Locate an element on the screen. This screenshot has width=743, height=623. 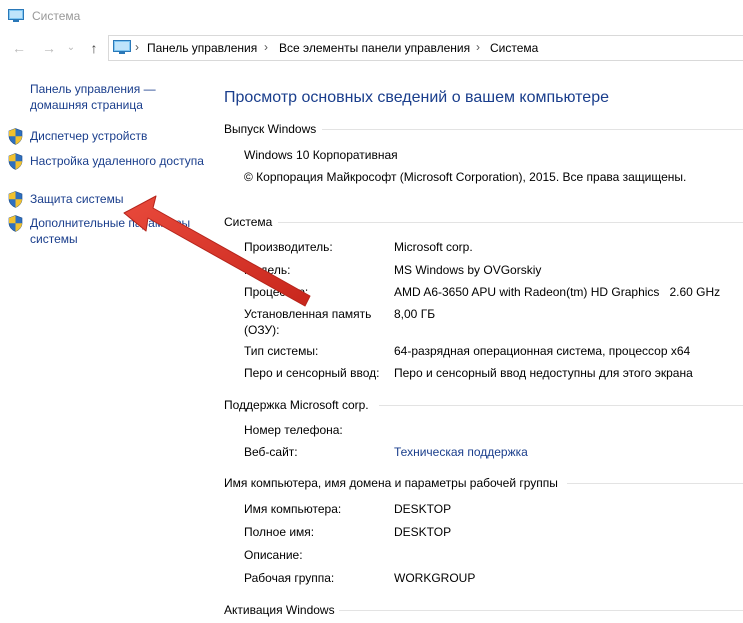
phone-label: Номер телефона: is located at coordinates (293, 430).